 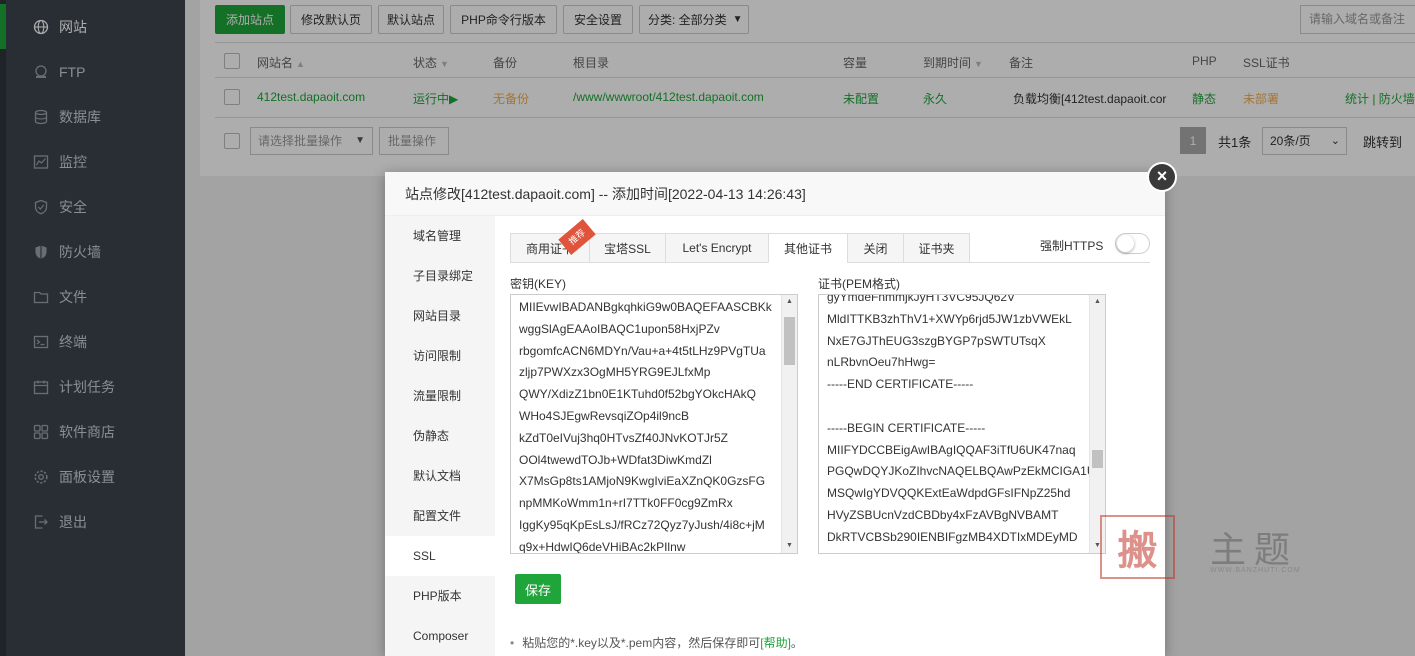 What do you see at coordinates (627, 248) in the screenshot?
I see `tab-bt-ssl: 宝塔SSL` at bounding box center [627, 248].